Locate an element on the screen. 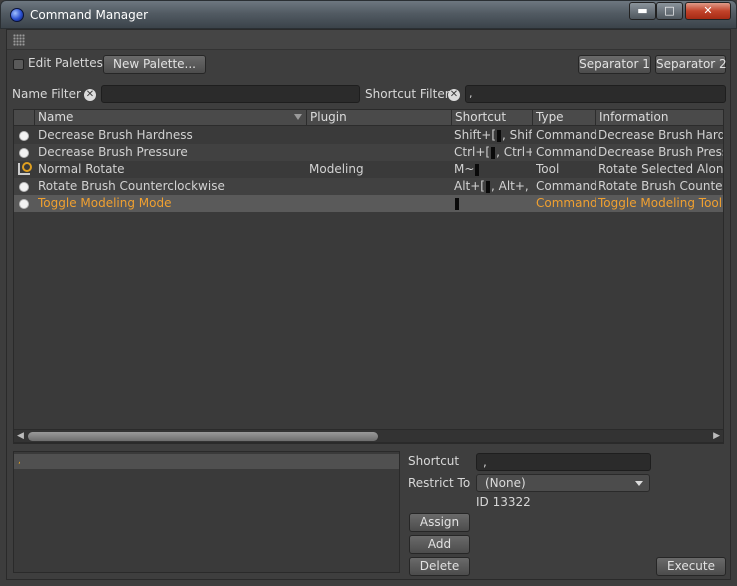 This screenshot has height=586, width=737. window-title: Command Manager is located at coordinates (89, 15).